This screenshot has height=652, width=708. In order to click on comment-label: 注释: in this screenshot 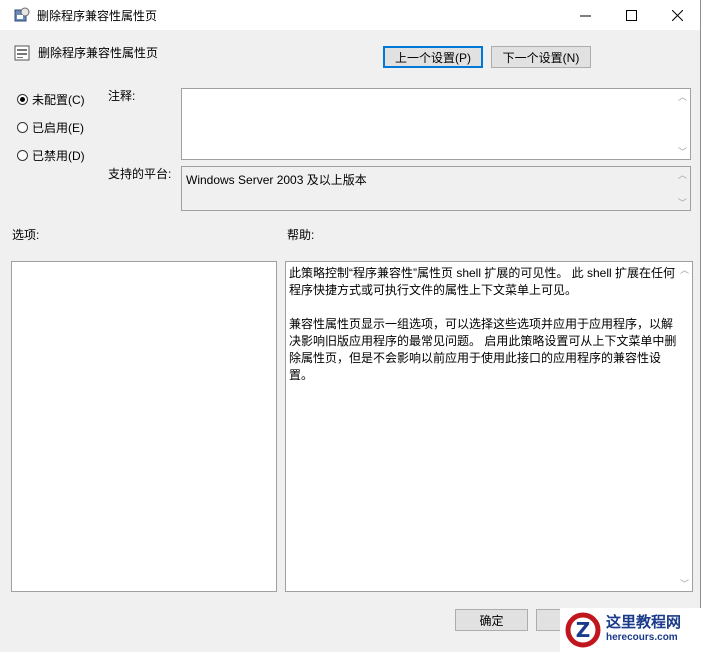, I will do `click(122, 96)`.